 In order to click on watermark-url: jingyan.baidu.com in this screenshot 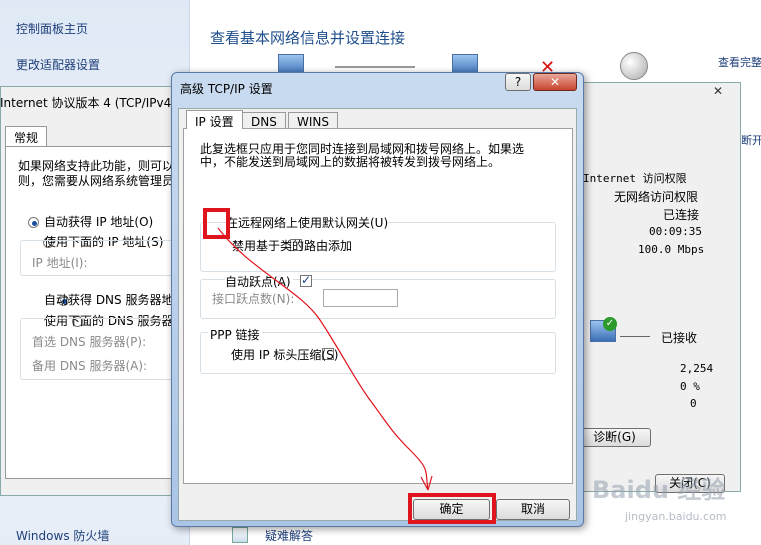, I will do `click(676, 516)`.